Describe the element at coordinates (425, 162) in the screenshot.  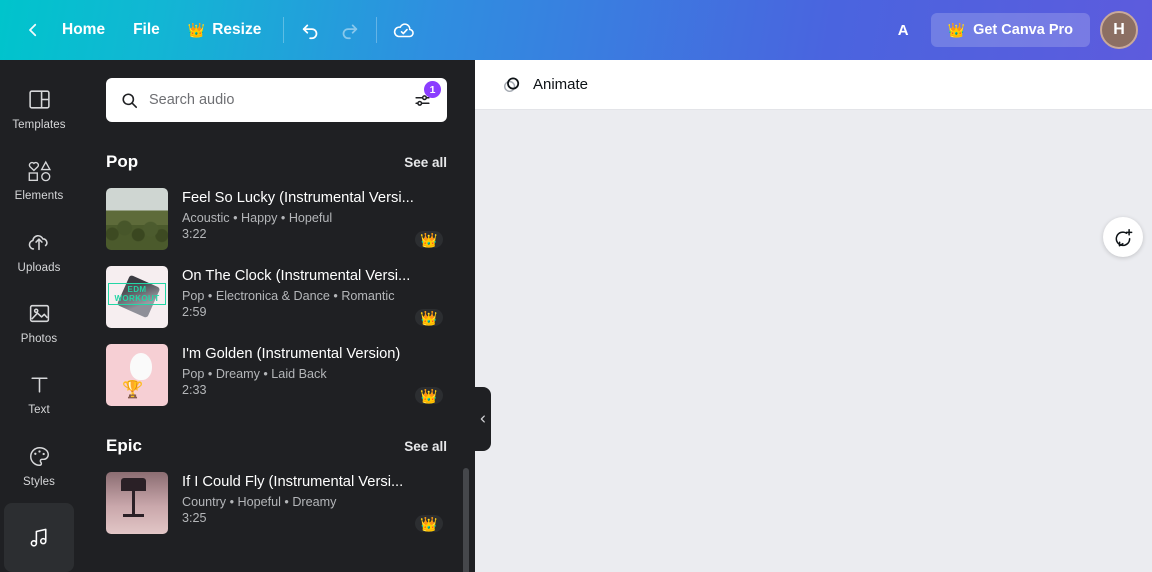
I see `see-all-link-pop: See all` at that location.